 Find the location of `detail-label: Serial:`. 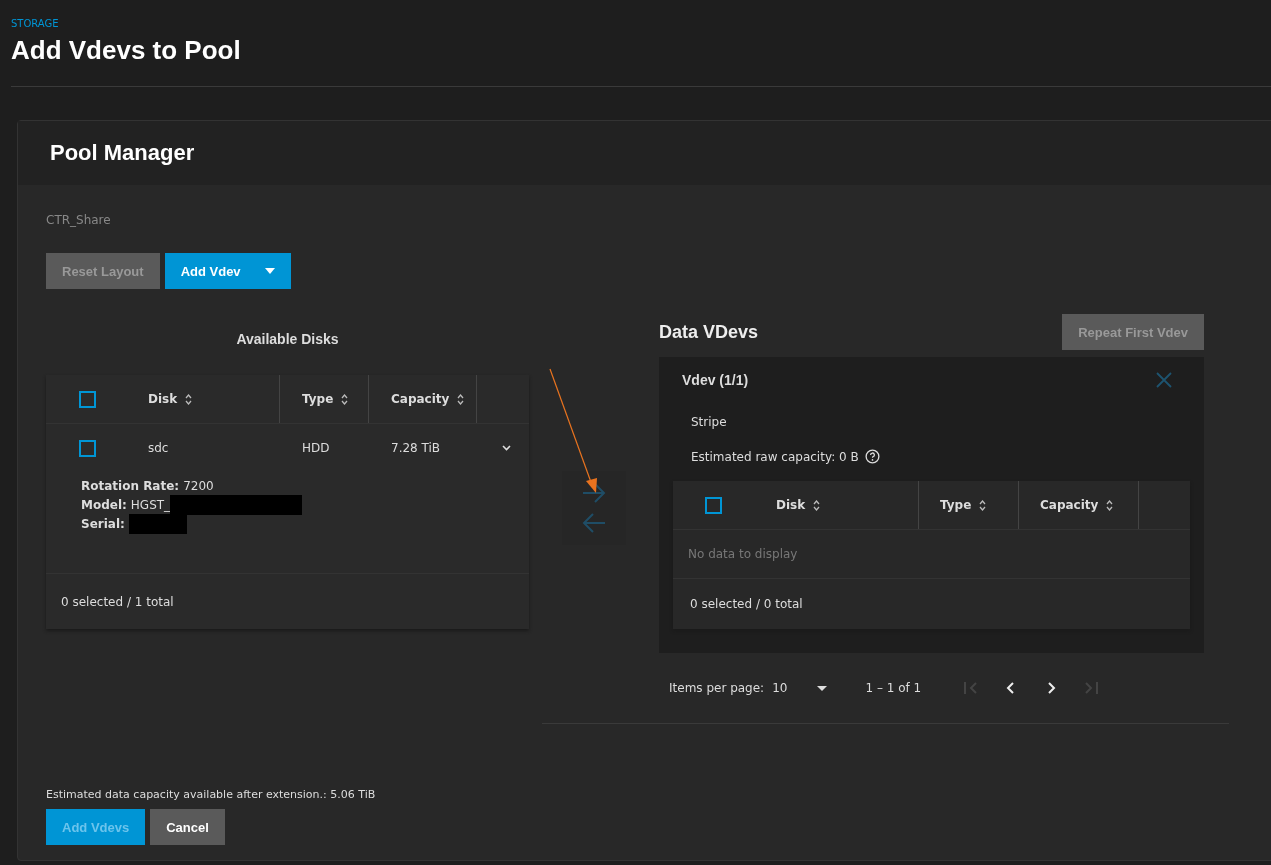

detail-label: Serial: is located at coordinates (103, 523).